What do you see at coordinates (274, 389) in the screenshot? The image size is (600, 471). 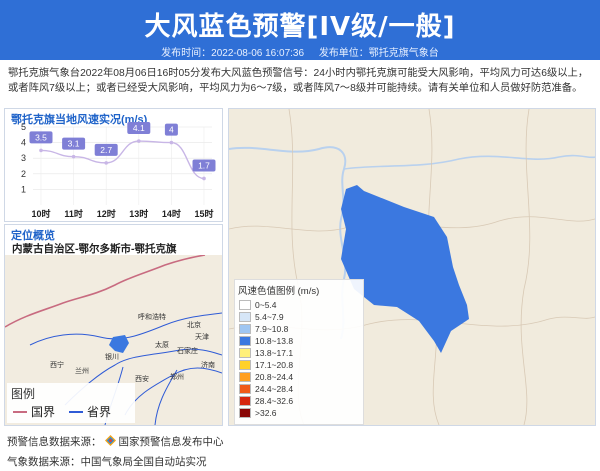 I see `legend-label: 24.4~28.4` at bounding box center [274, 389].